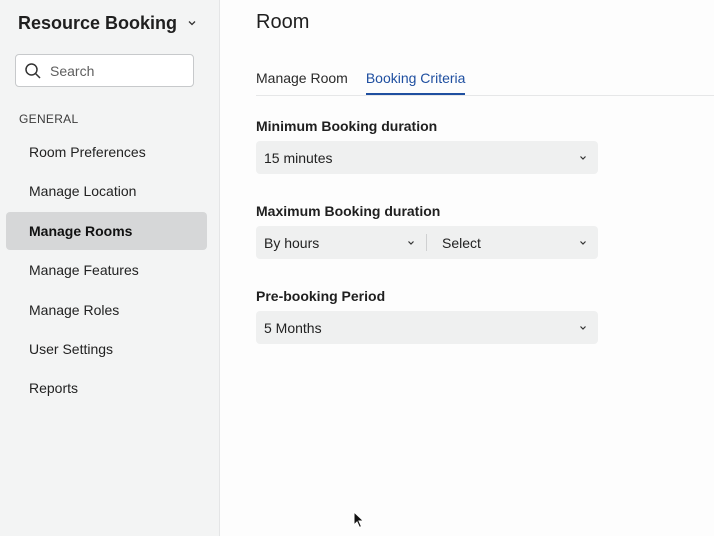 The image size is (714, 536). I want to click on app-title: Resource Booking, so click(98, 22).